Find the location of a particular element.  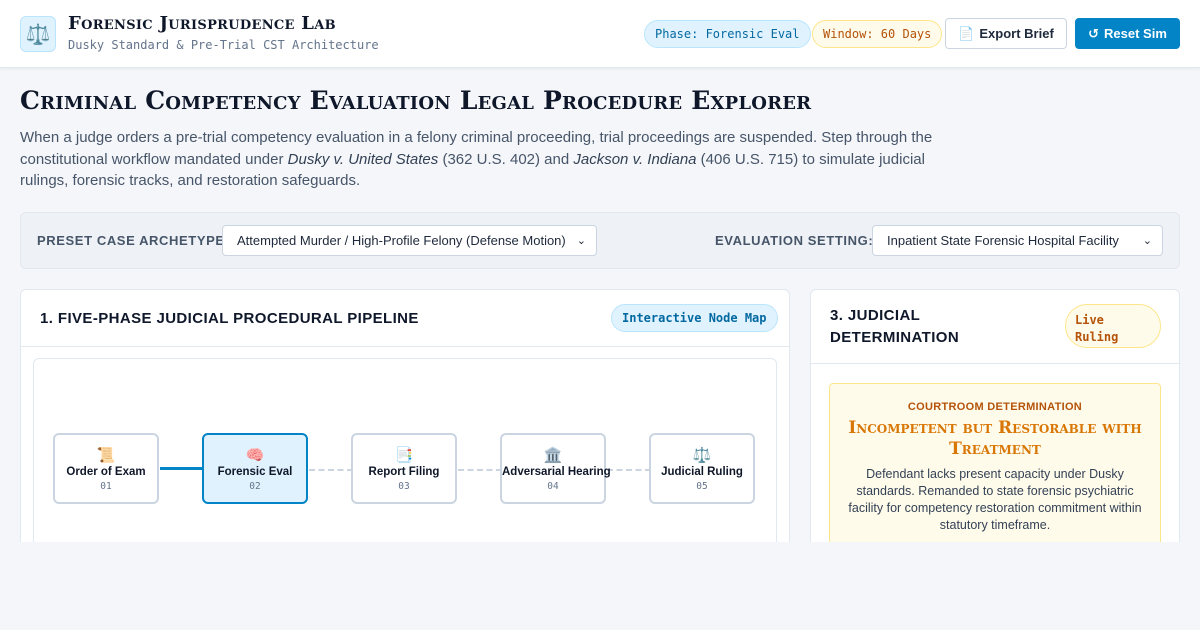

viewport-bottom is located at coordinates (600, 586).